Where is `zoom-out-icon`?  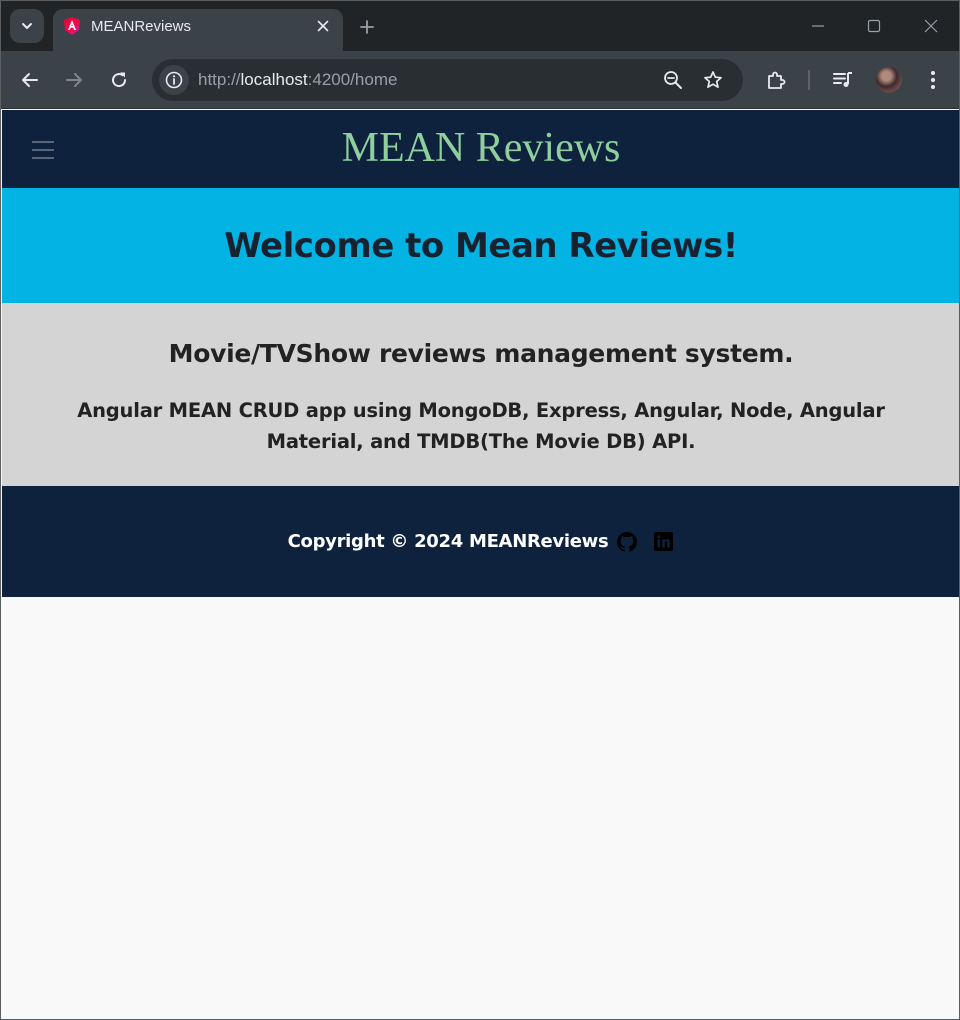
zoom-out-icon is located at coordinates (673, 80).